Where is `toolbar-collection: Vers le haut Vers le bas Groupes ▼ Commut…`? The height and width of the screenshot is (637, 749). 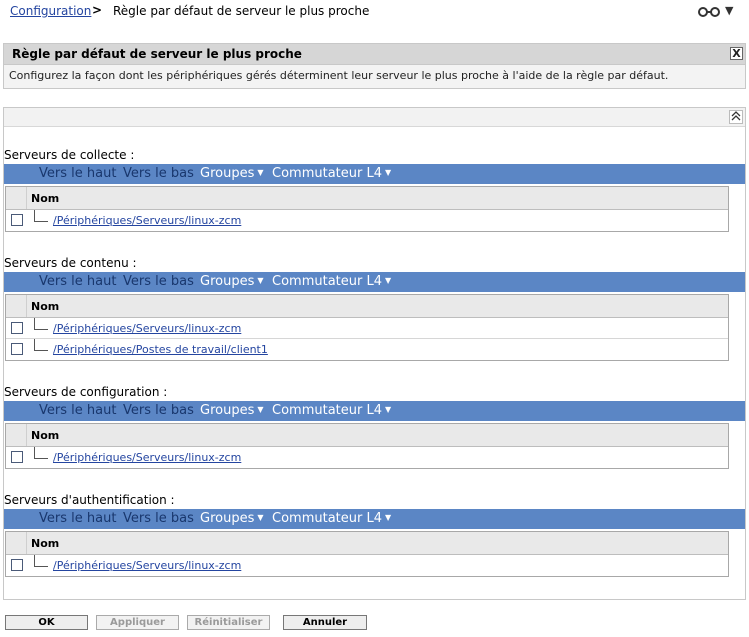
toolbar-collection: Vers le haut Vers le bas Groupes ▼ Commut… is located at coordinates (374, 174).